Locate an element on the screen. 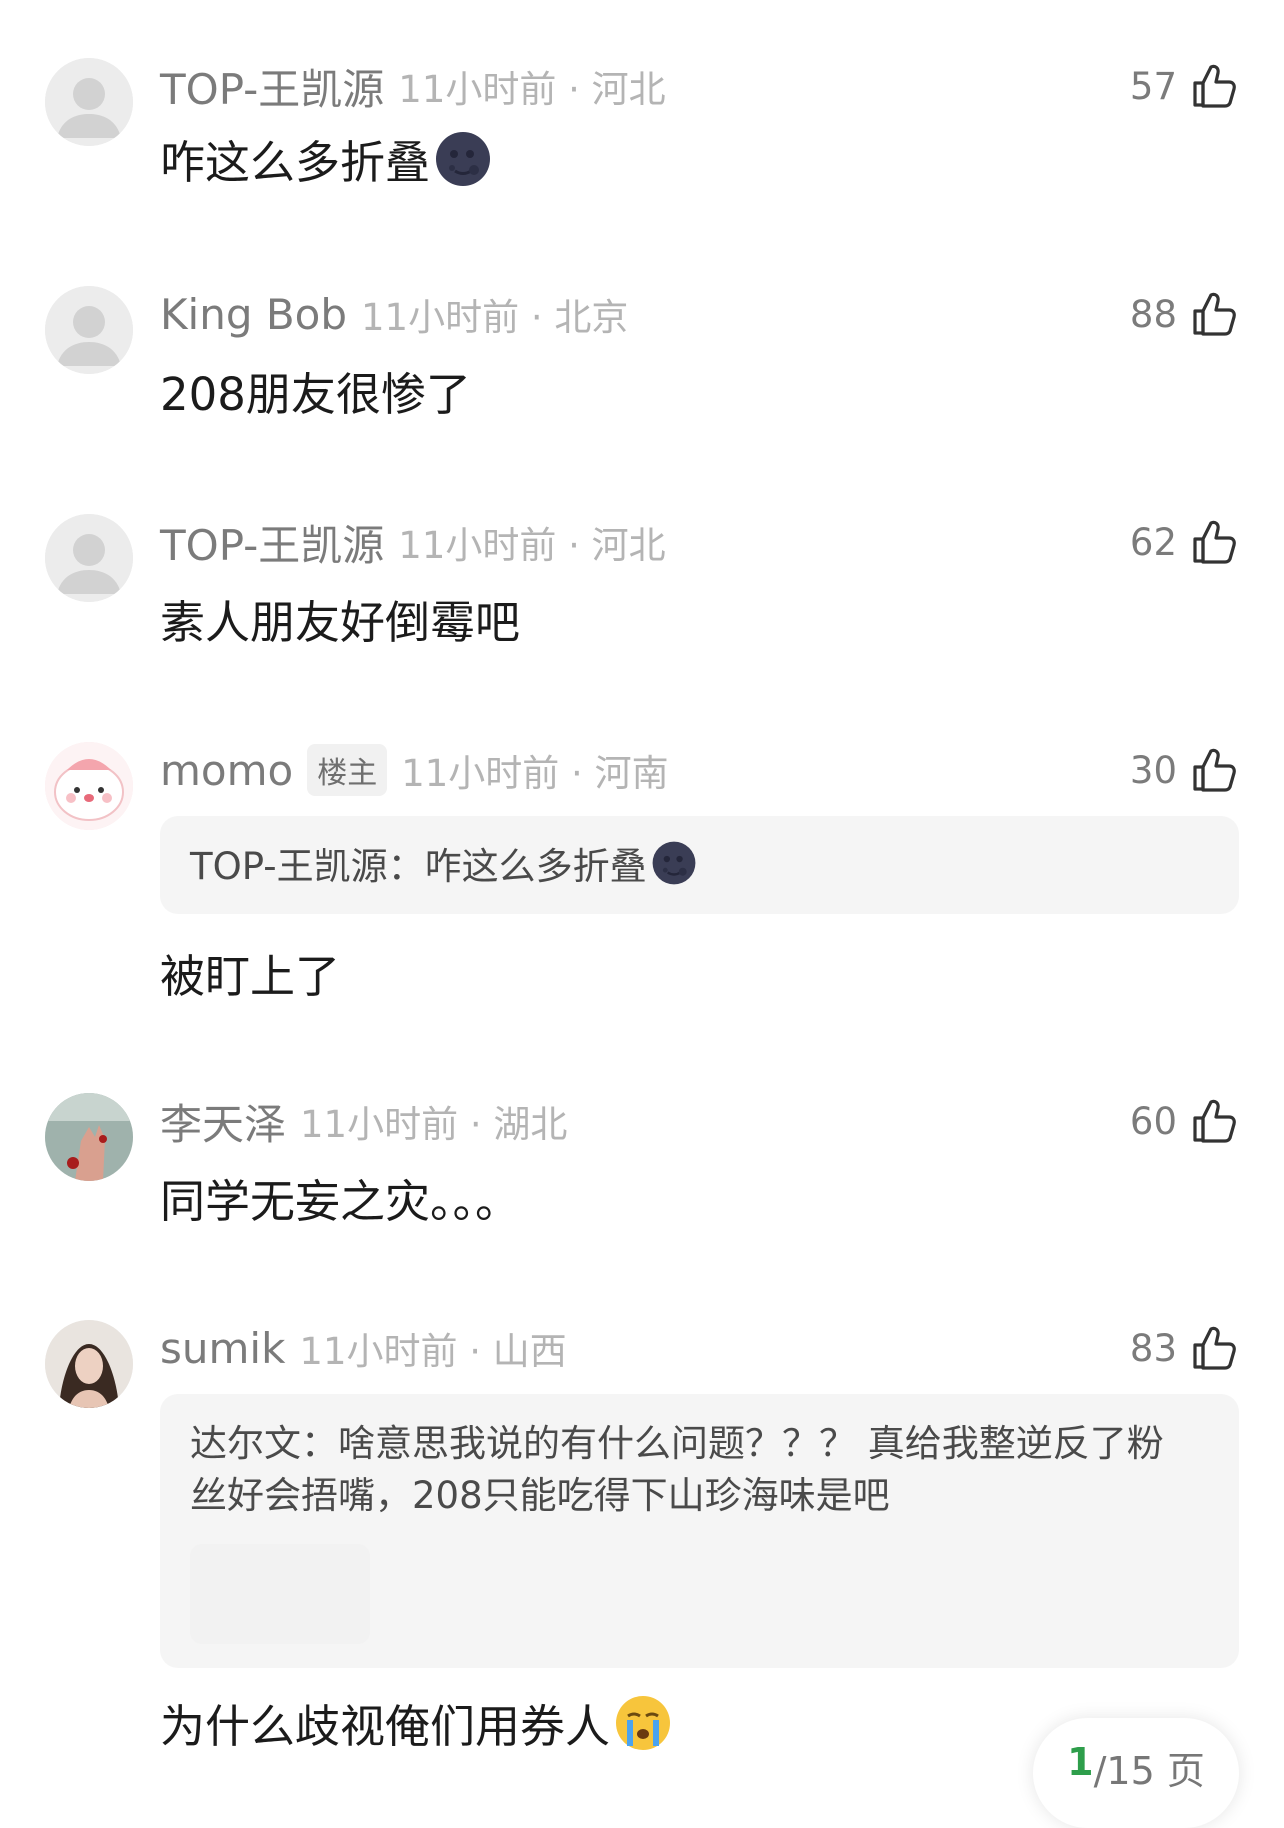  comment-text: 为什么歧视俺们用券人 is located at coordinates (416, 1722).